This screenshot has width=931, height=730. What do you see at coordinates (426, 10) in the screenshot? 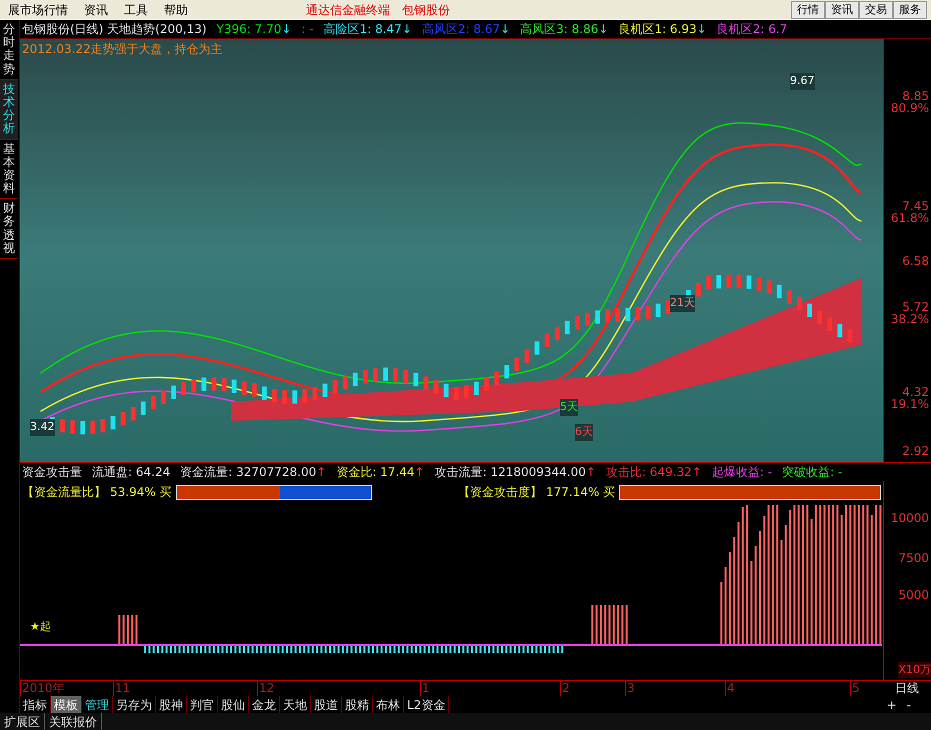
I see `stock-name: 包钢股份` at bounding box center [426, 10].